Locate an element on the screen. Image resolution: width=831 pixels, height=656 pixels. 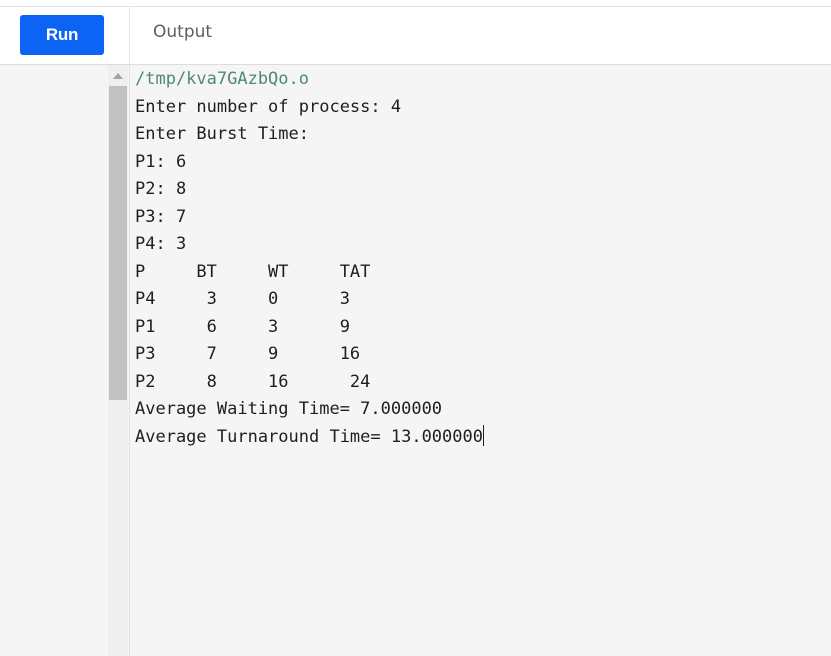
output-line-2: Enter Burst Time: is located at coordinates (222, 134).